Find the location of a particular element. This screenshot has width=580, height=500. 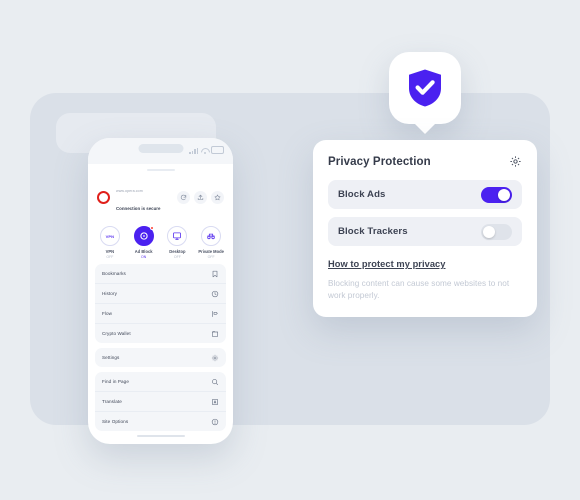

menu-item-flow: Flow is located at coordinates (160, 314).